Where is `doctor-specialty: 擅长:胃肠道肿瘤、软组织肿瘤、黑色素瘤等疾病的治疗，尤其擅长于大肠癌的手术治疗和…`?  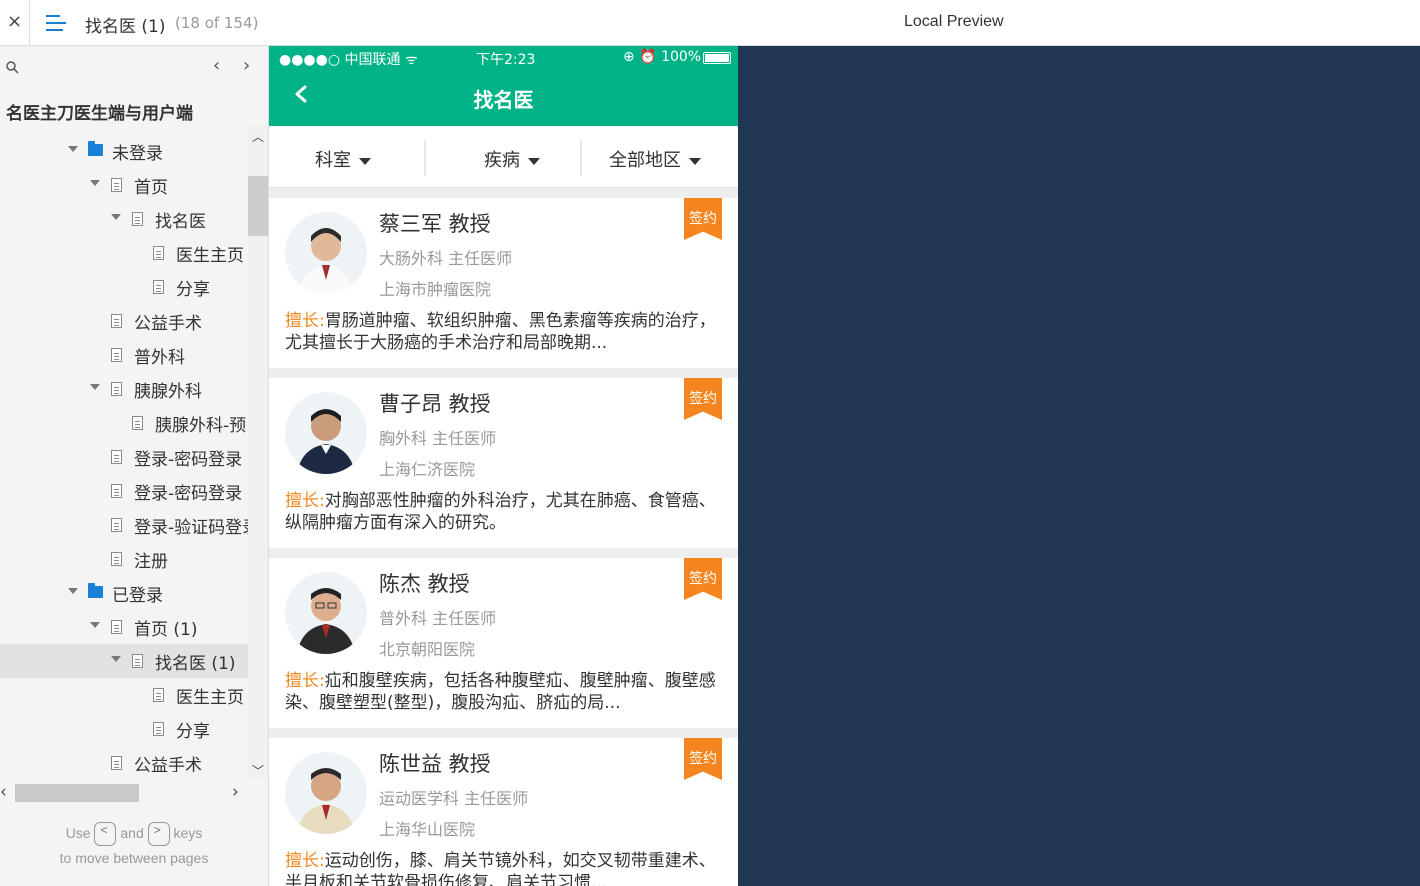 doctor-specialty: 擅长:胃肠道肿瘤、软组织肿瘤、黑色素瘤等疾病的治疗，尤其擅长于大肠癌的手术治疗和… is located at coordinates (505, 332).